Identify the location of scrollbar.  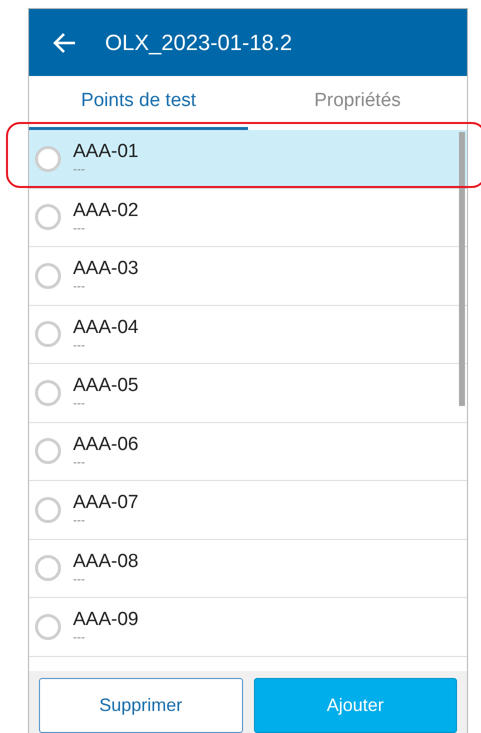
(462, 269).